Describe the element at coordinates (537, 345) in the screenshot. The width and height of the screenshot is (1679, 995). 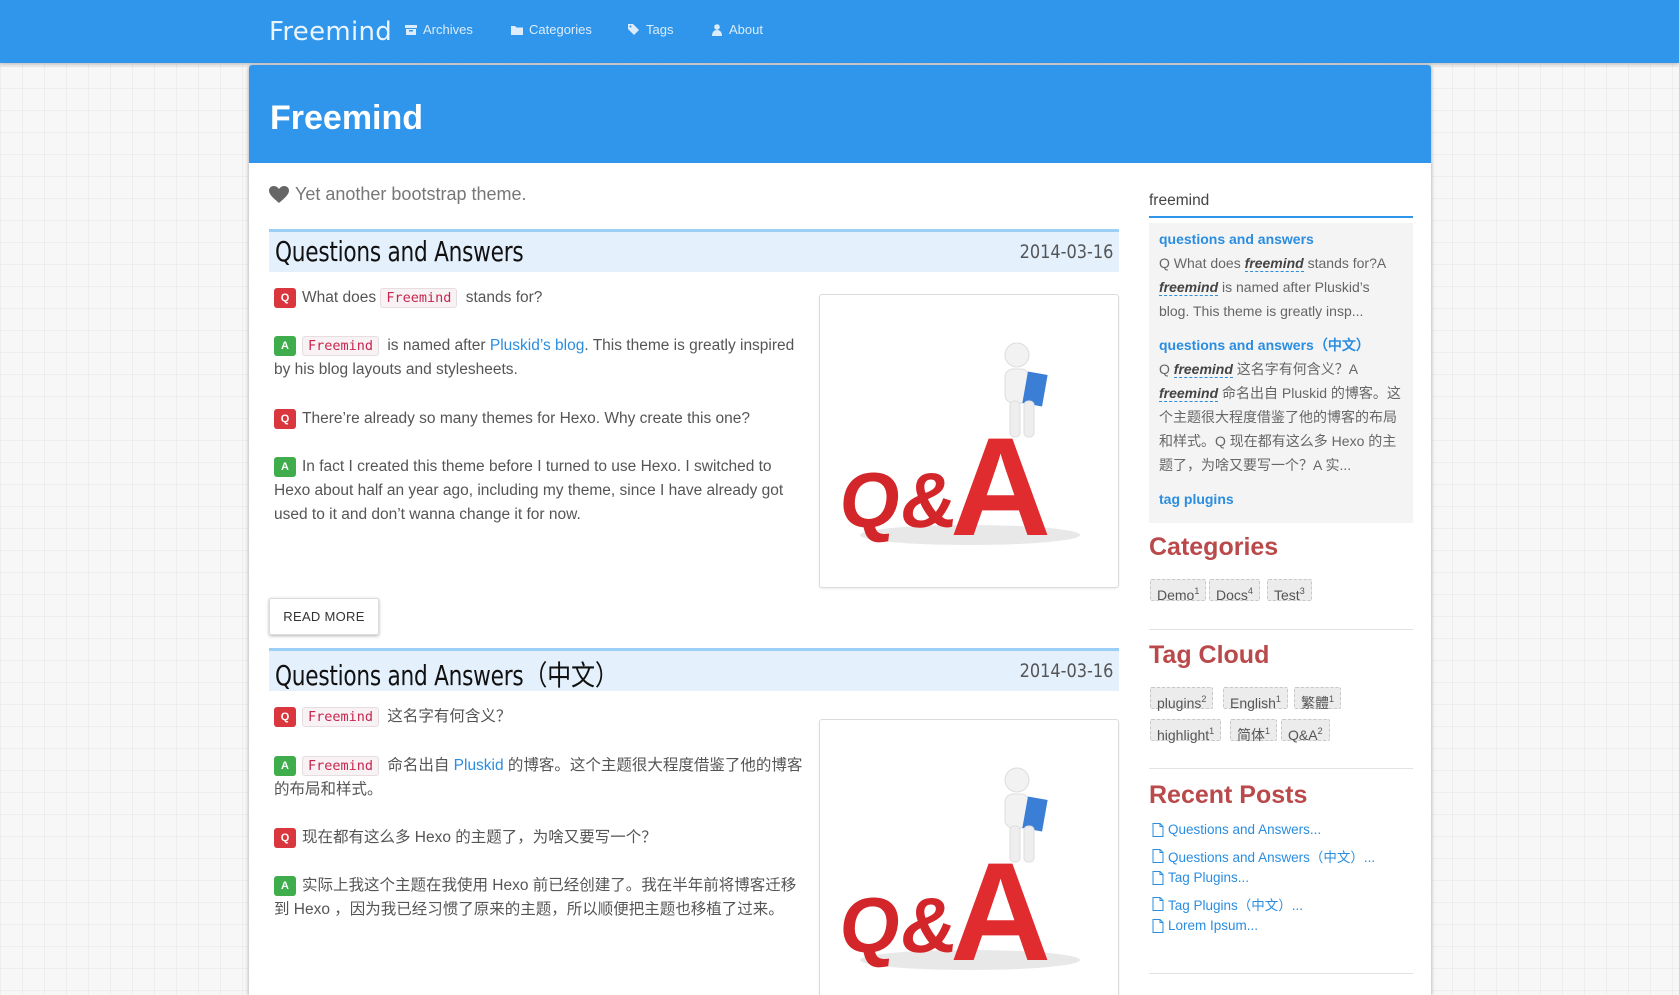
I see `pluskid-blog-link: Pluskid’s blog` at that location.